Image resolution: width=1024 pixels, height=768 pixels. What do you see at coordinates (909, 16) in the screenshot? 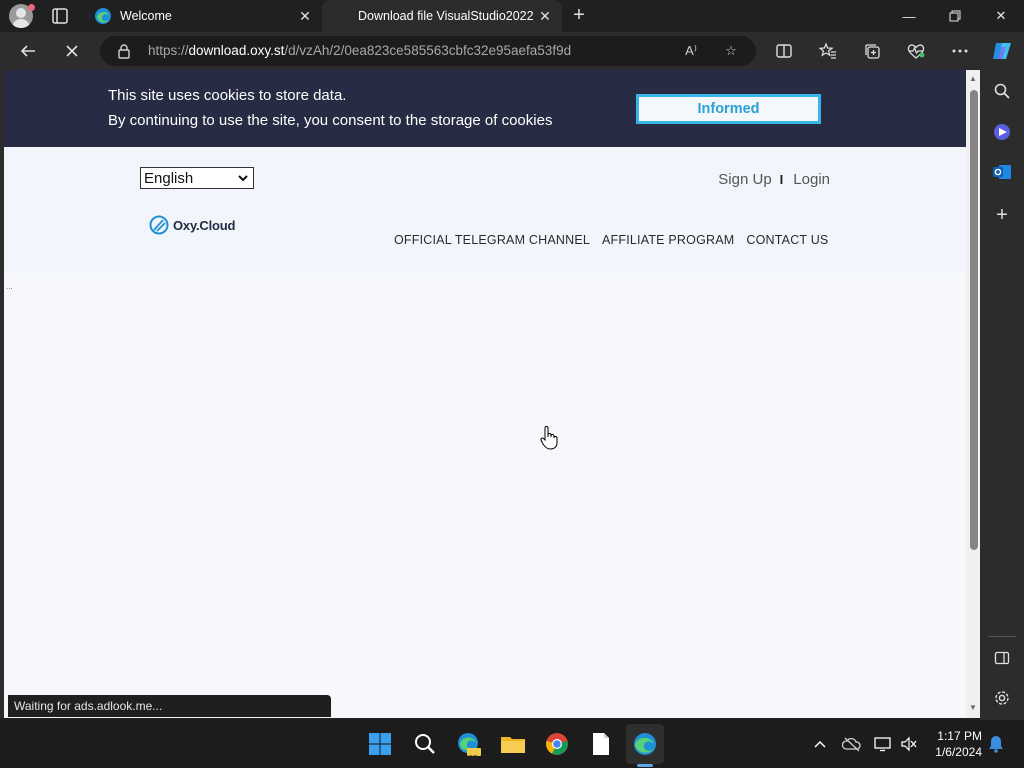
I see `minimize-icon: —` at bounding box center [909, 16].